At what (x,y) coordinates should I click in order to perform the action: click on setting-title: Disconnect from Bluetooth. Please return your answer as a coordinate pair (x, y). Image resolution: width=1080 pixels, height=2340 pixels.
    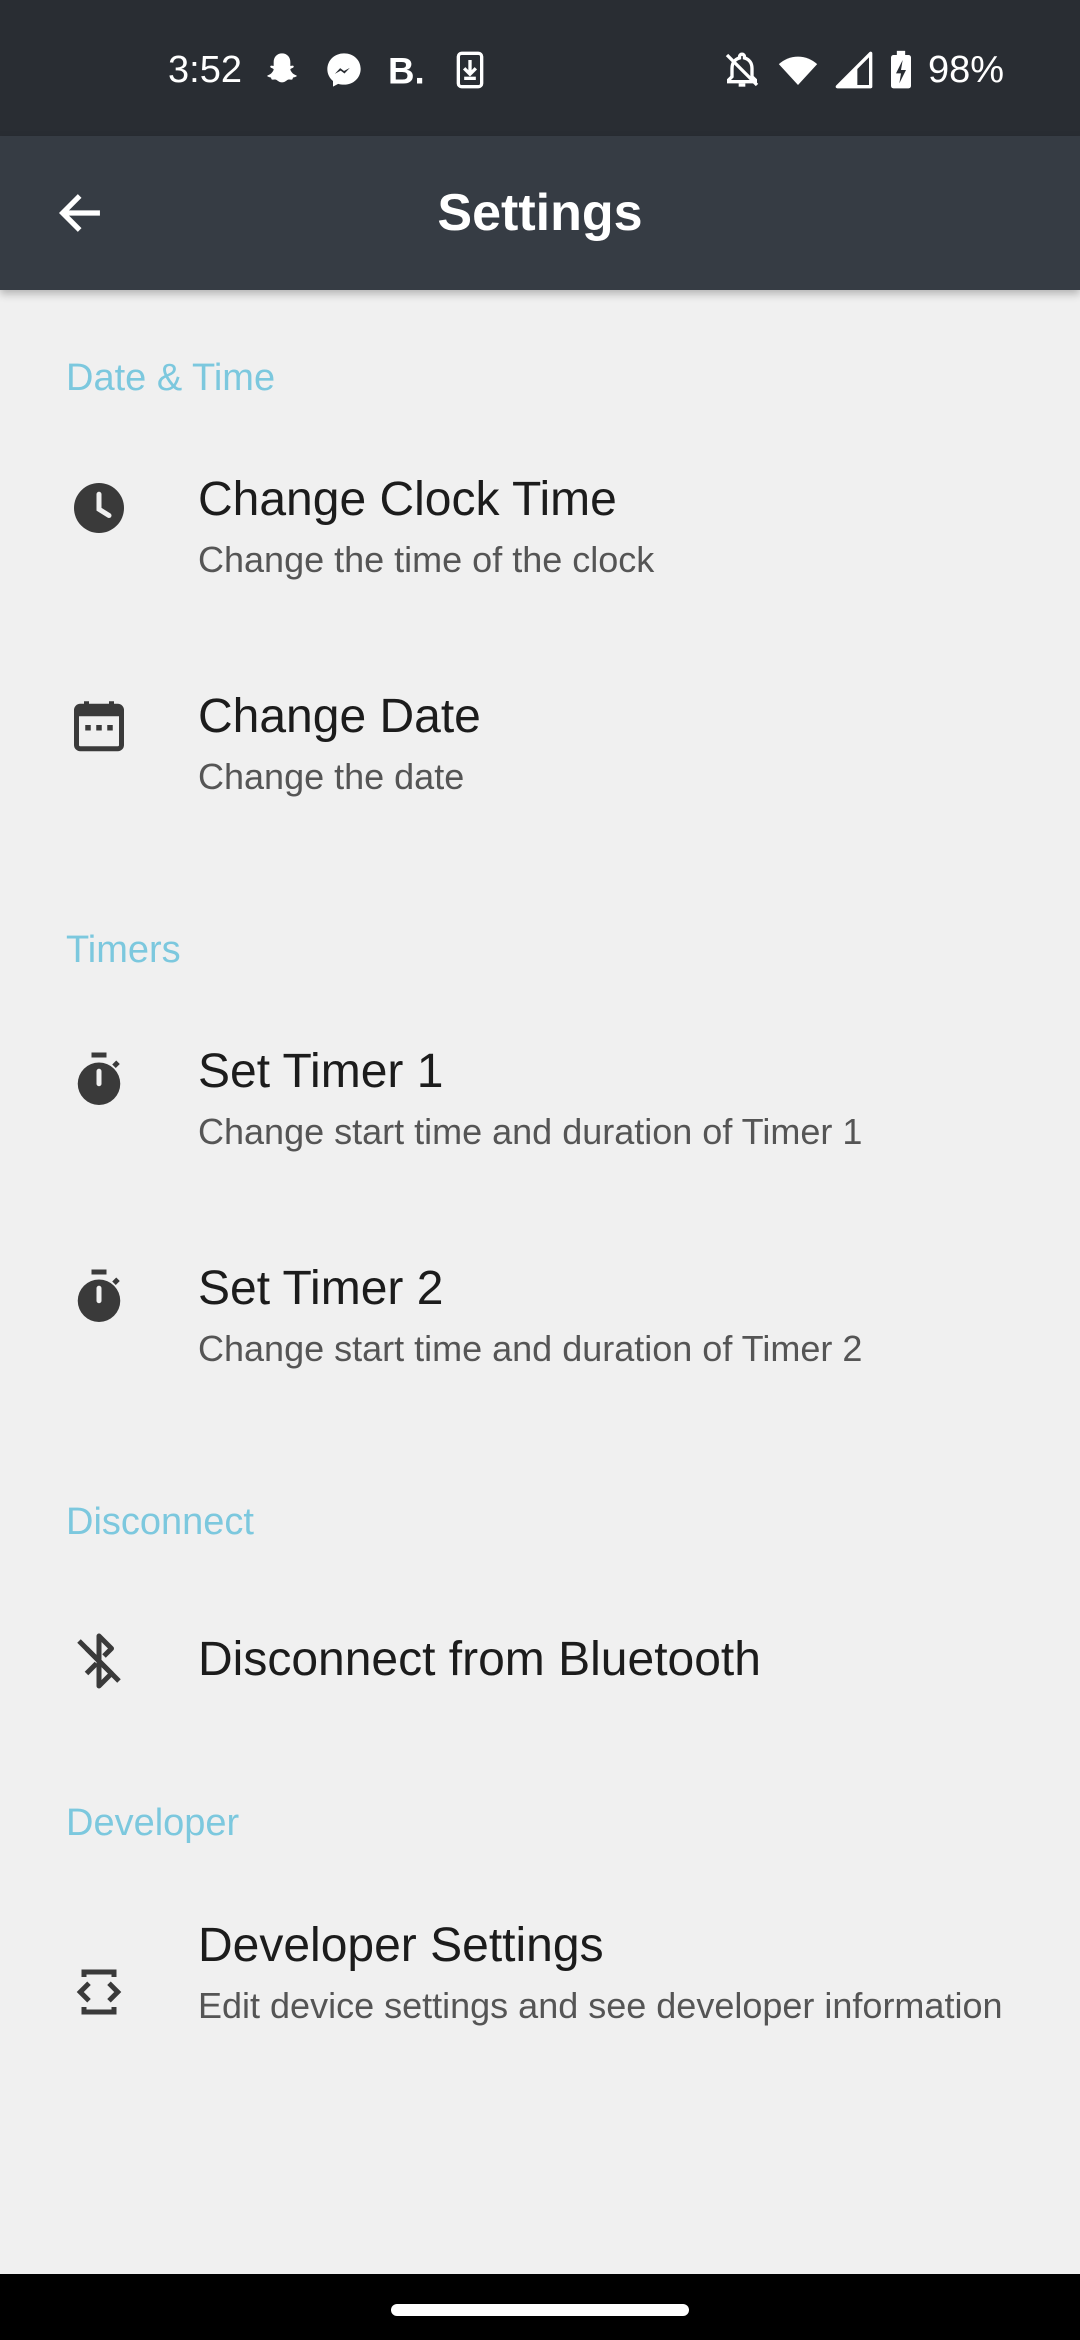
    Looking at the image, I should click on (479, 1659).